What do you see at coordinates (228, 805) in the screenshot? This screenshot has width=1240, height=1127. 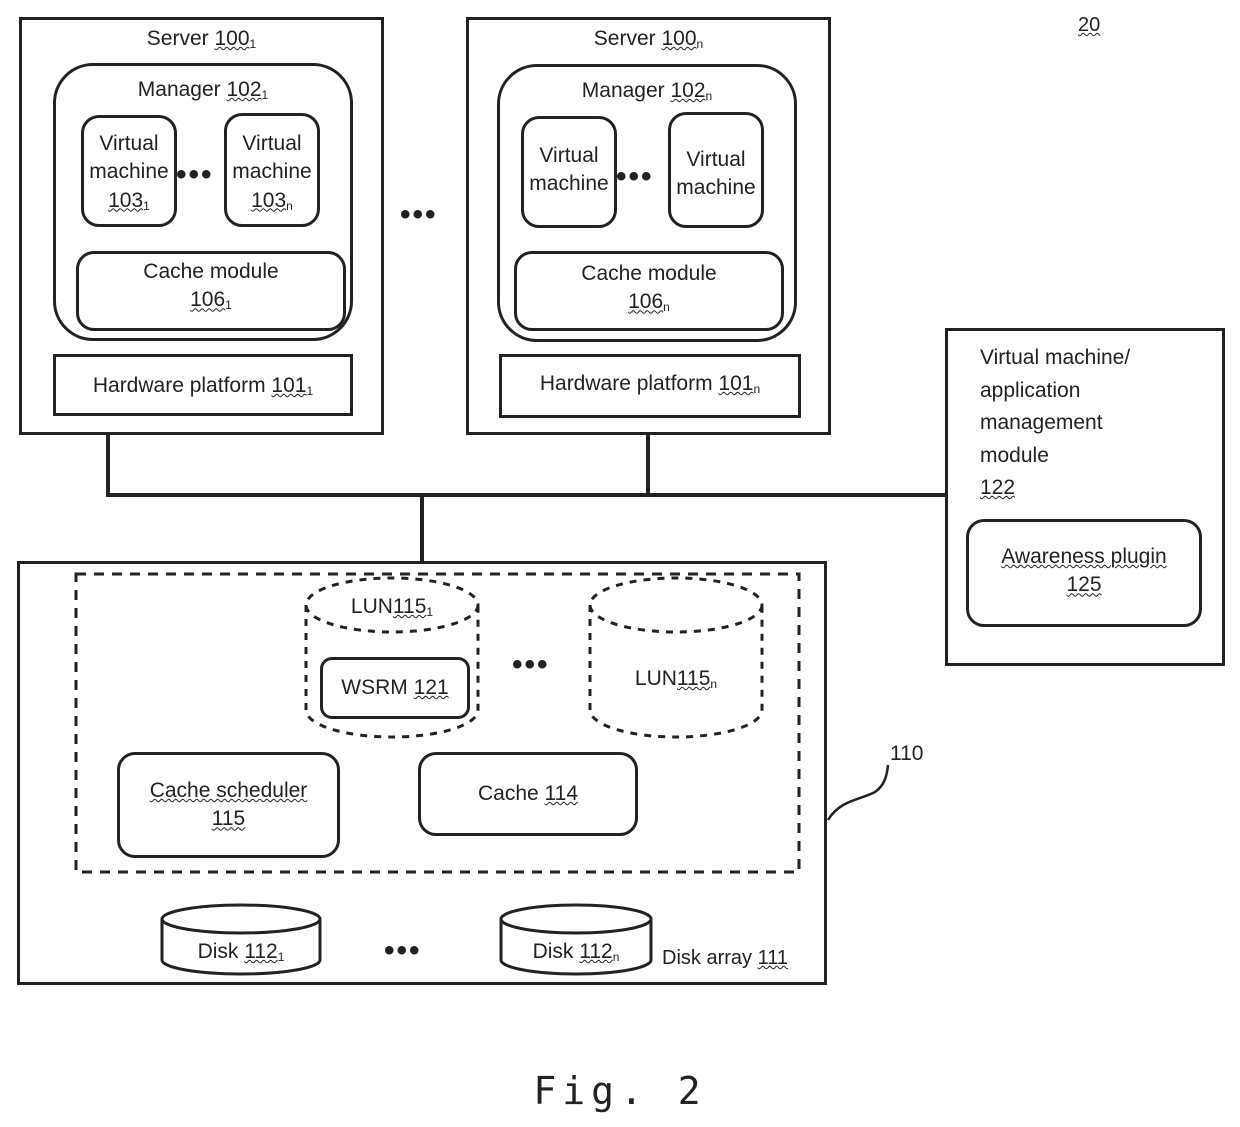 I see `cache-scheduler-label: Cache scheduler 115` at bounding box center [228, 805].